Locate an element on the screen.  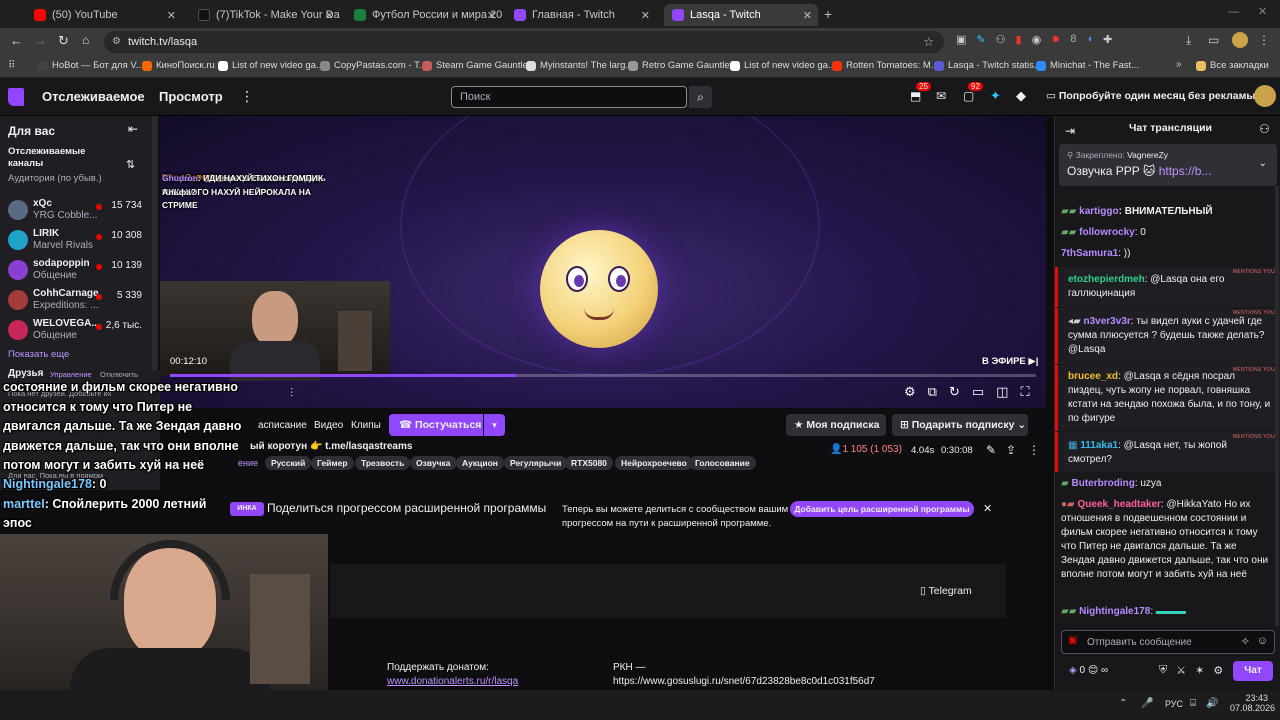
sidepanel-icon: ▭ is located at coordinates (1213, 40).